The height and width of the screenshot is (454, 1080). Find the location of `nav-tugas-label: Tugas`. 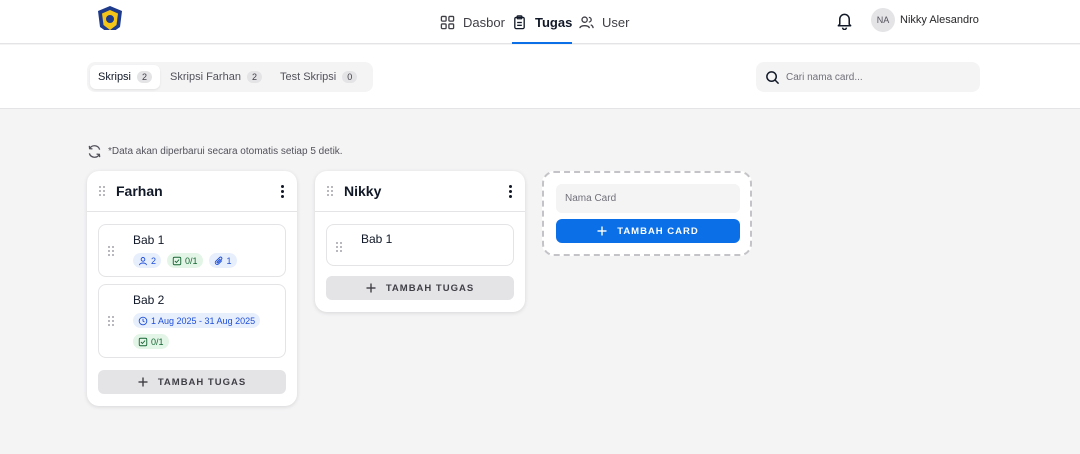

nav-tugas-label: Tugas is located at coordinates (554, 22).